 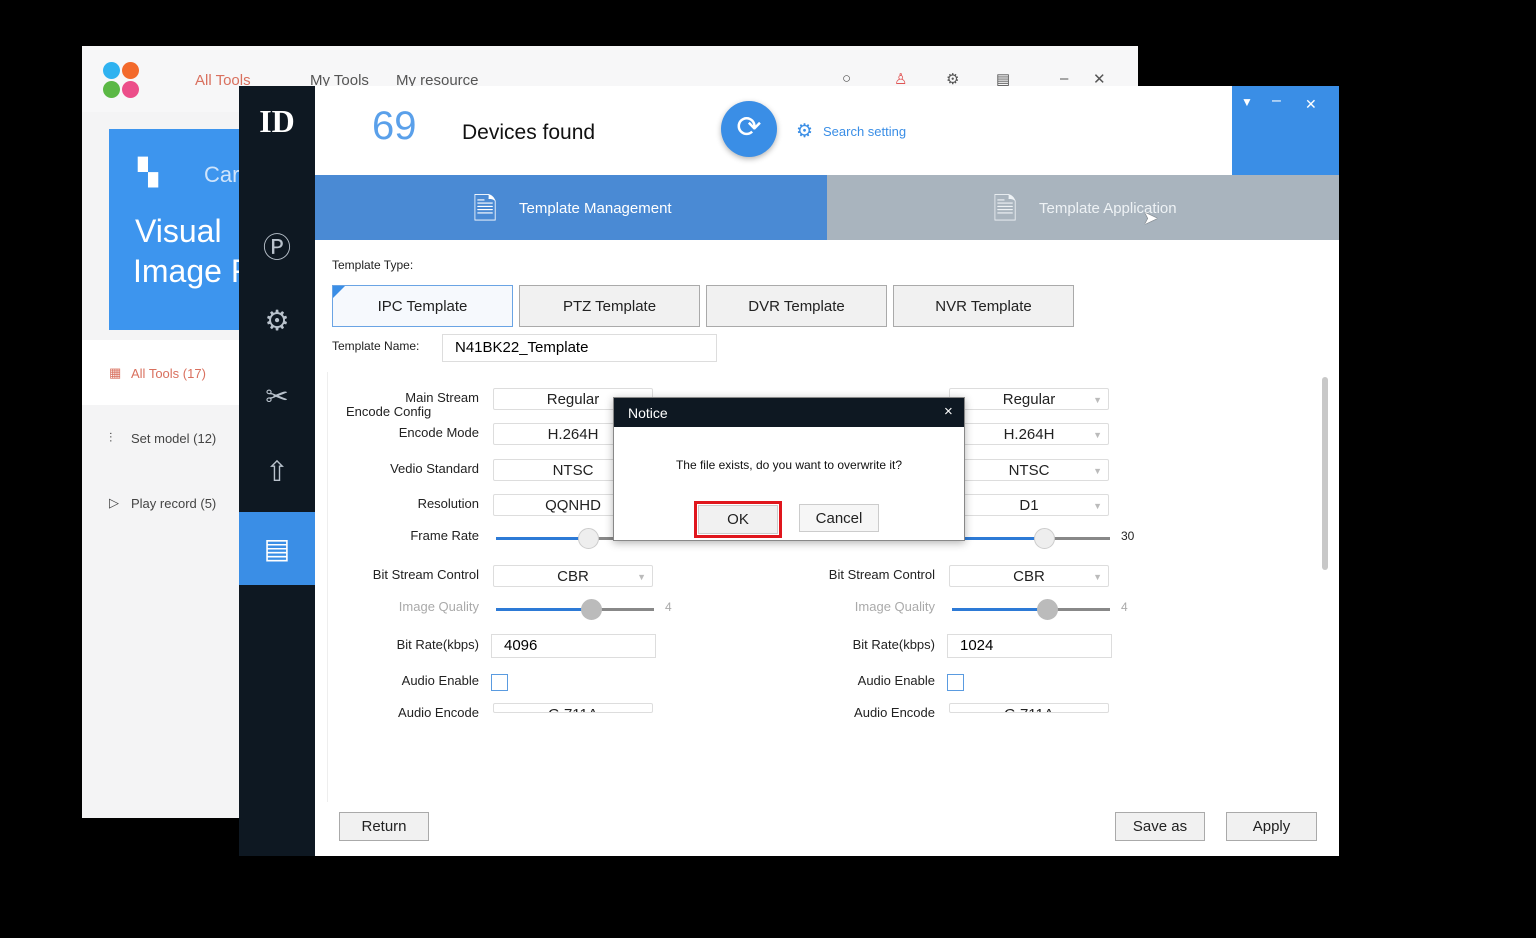 What do you see at coordinates (948, 411) in the screenshot?
I see `close-icon: ×` at bounding box center [948, 411].